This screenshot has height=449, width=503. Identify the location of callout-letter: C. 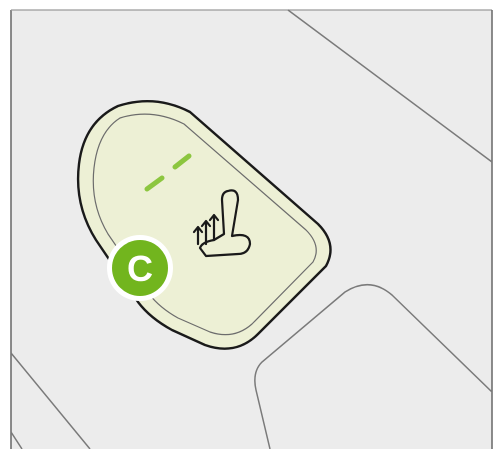
(140, 268).